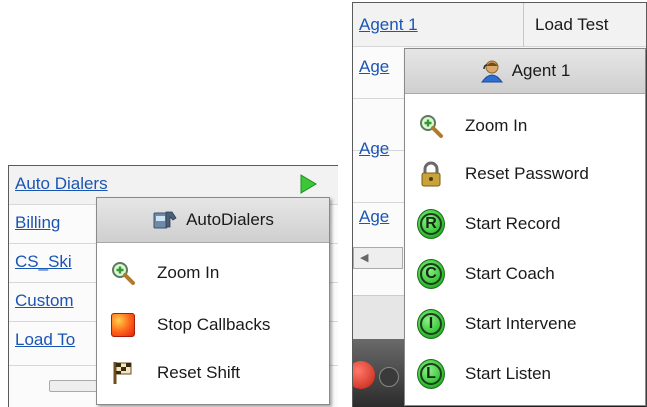 This screenshot has height=407, width=647. I want to click on menu-item-start-coach: C Start Coach, so click(525, 274).